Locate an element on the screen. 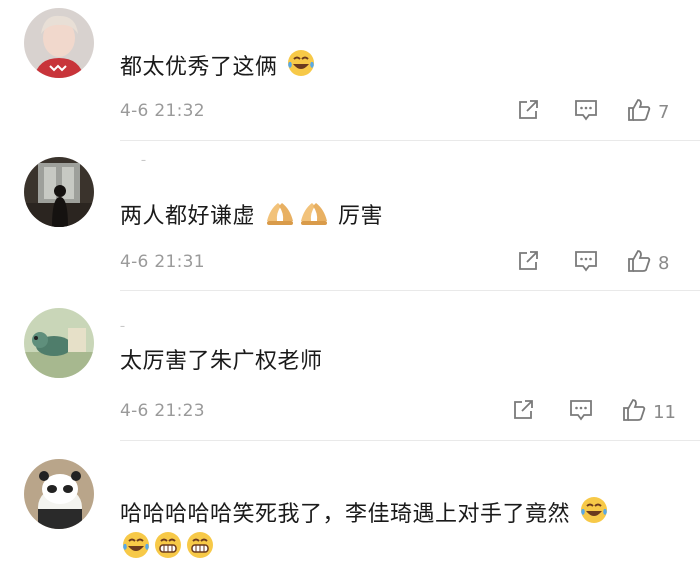  comment-text: 哈哈哈哈哈笑死我了，李佳琦遇上对手了竟然 is located at coordinates (365, 515).